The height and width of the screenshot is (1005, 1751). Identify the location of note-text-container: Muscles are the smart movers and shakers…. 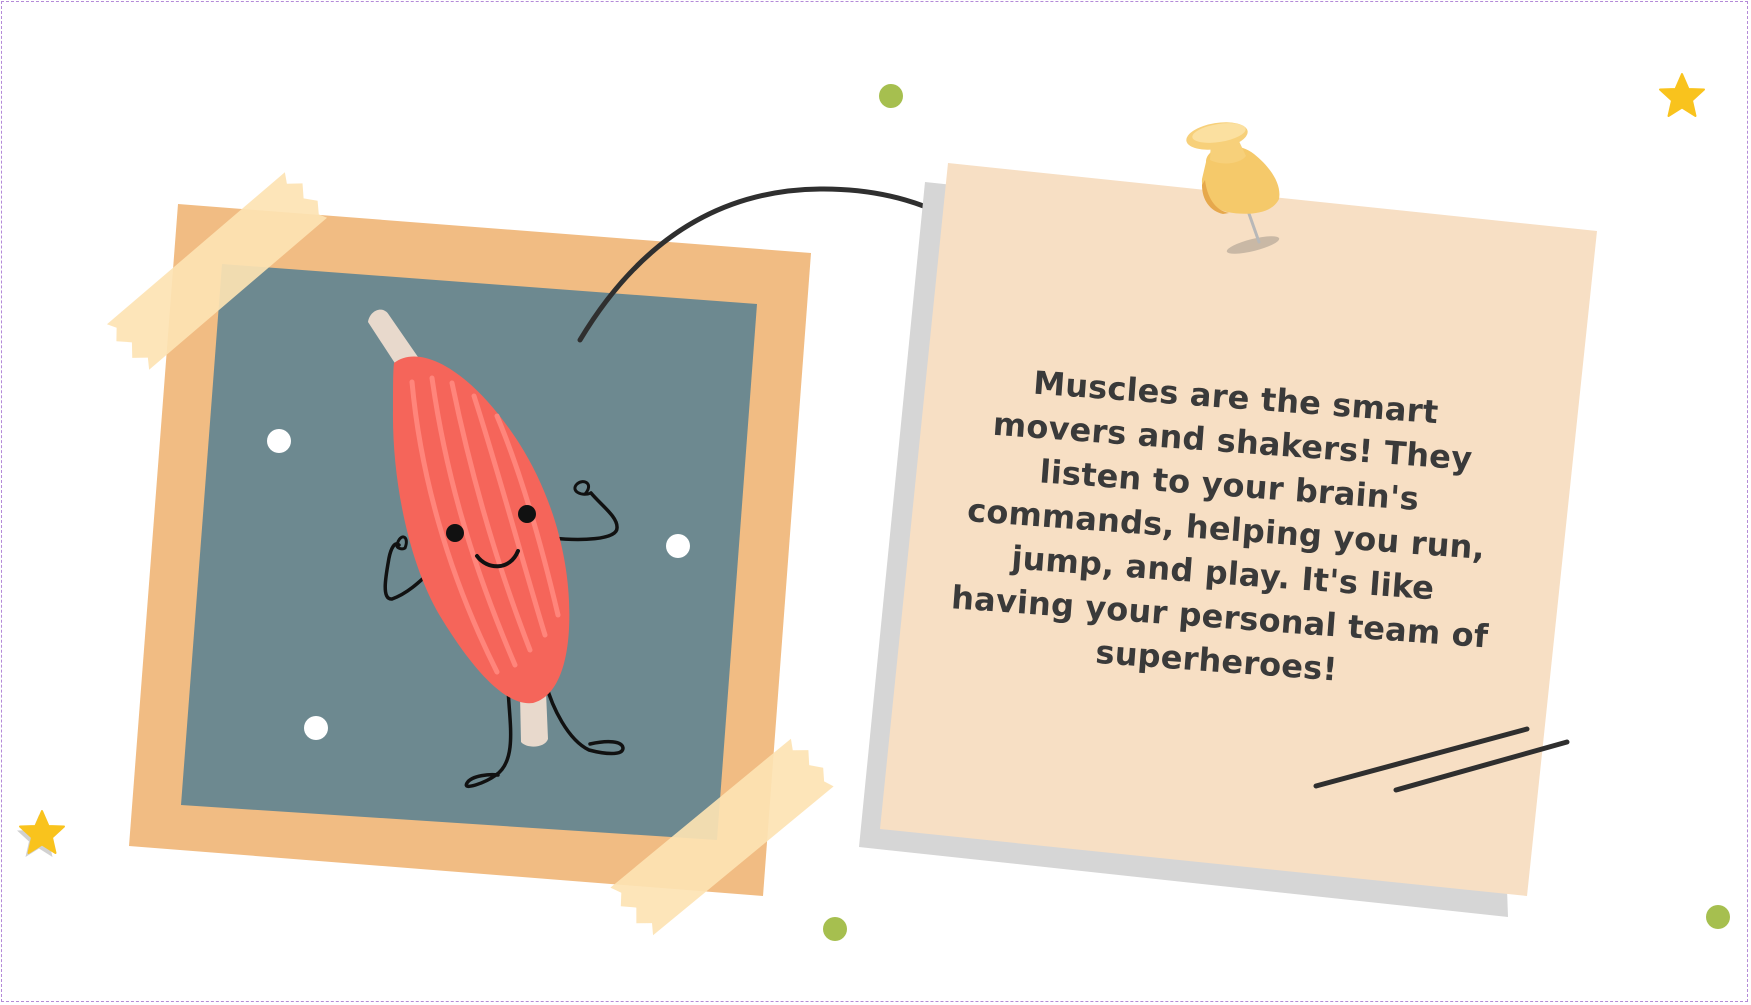
(1224, 545).